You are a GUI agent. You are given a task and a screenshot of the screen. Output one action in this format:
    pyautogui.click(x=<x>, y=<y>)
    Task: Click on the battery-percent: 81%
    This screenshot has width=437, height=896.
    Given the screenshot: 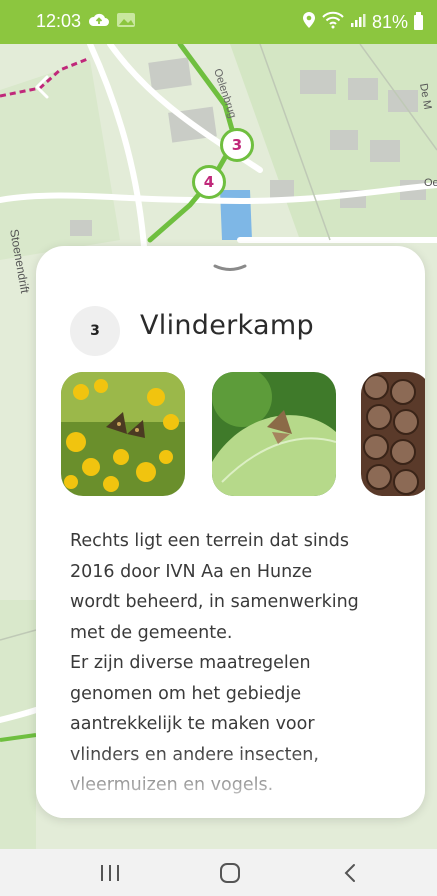 What is the action you would take?
    pyautogui.click(x=389, y=22)
    